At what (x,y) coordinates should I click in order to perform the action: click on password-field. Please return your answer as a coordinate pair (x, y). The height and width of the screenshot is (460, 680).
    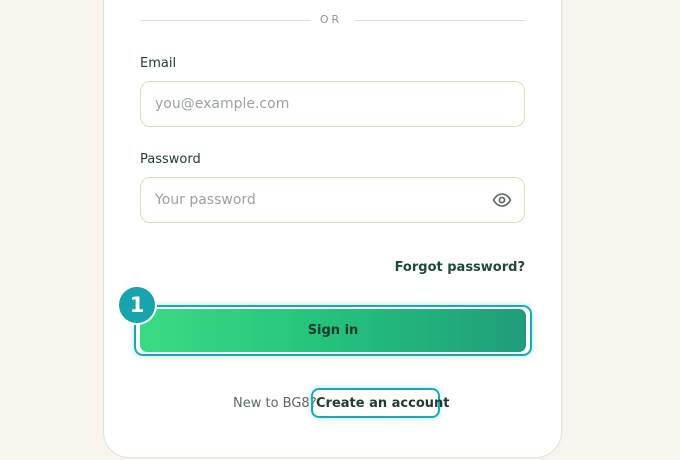
    Looking at the image, I should click on (315, 200).